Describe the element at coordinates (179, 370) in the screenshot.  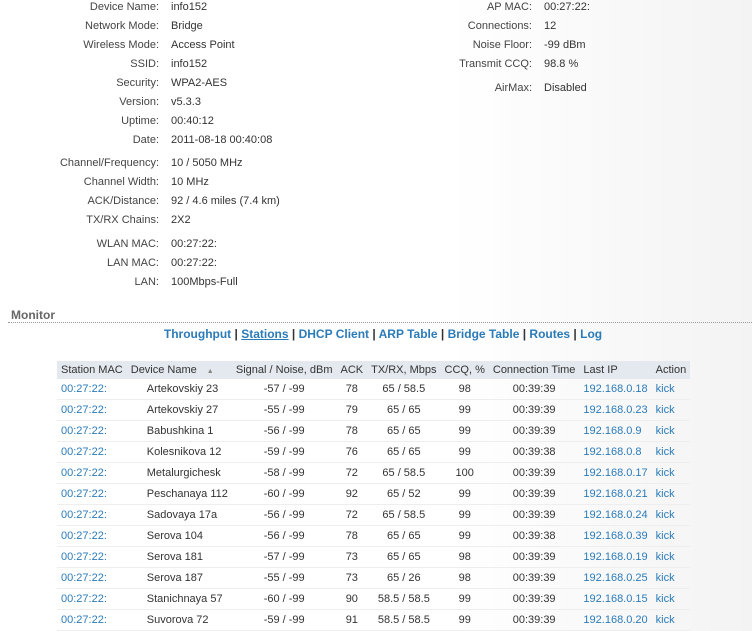
I see `column-header: Device Name ▲` at that location.